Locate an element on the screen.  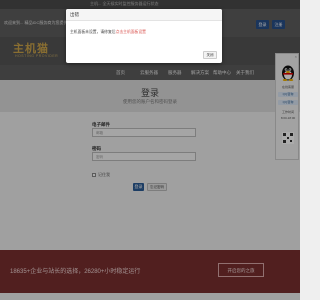
dialog-message-text: 主机面板未设置，请修复后 is located at coordinates (93, 32).